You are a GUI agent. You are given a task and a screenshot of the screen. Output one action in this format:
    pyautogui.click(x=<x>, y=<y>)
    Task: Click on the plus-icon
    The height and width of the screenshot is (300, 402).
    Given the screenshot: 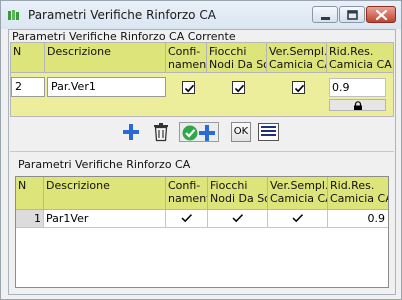 What is the action you would take?
    pyautogui.click(x=131, y=132)
    